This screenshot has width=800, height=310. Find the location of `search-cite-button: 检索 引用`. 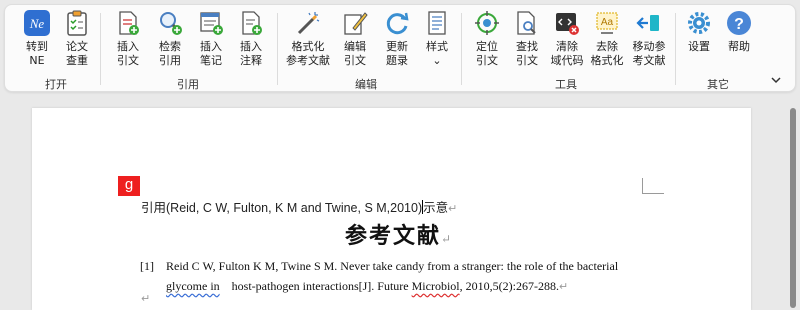

search-cite-button: 检索 引用 is located at coordinates (170, 38).